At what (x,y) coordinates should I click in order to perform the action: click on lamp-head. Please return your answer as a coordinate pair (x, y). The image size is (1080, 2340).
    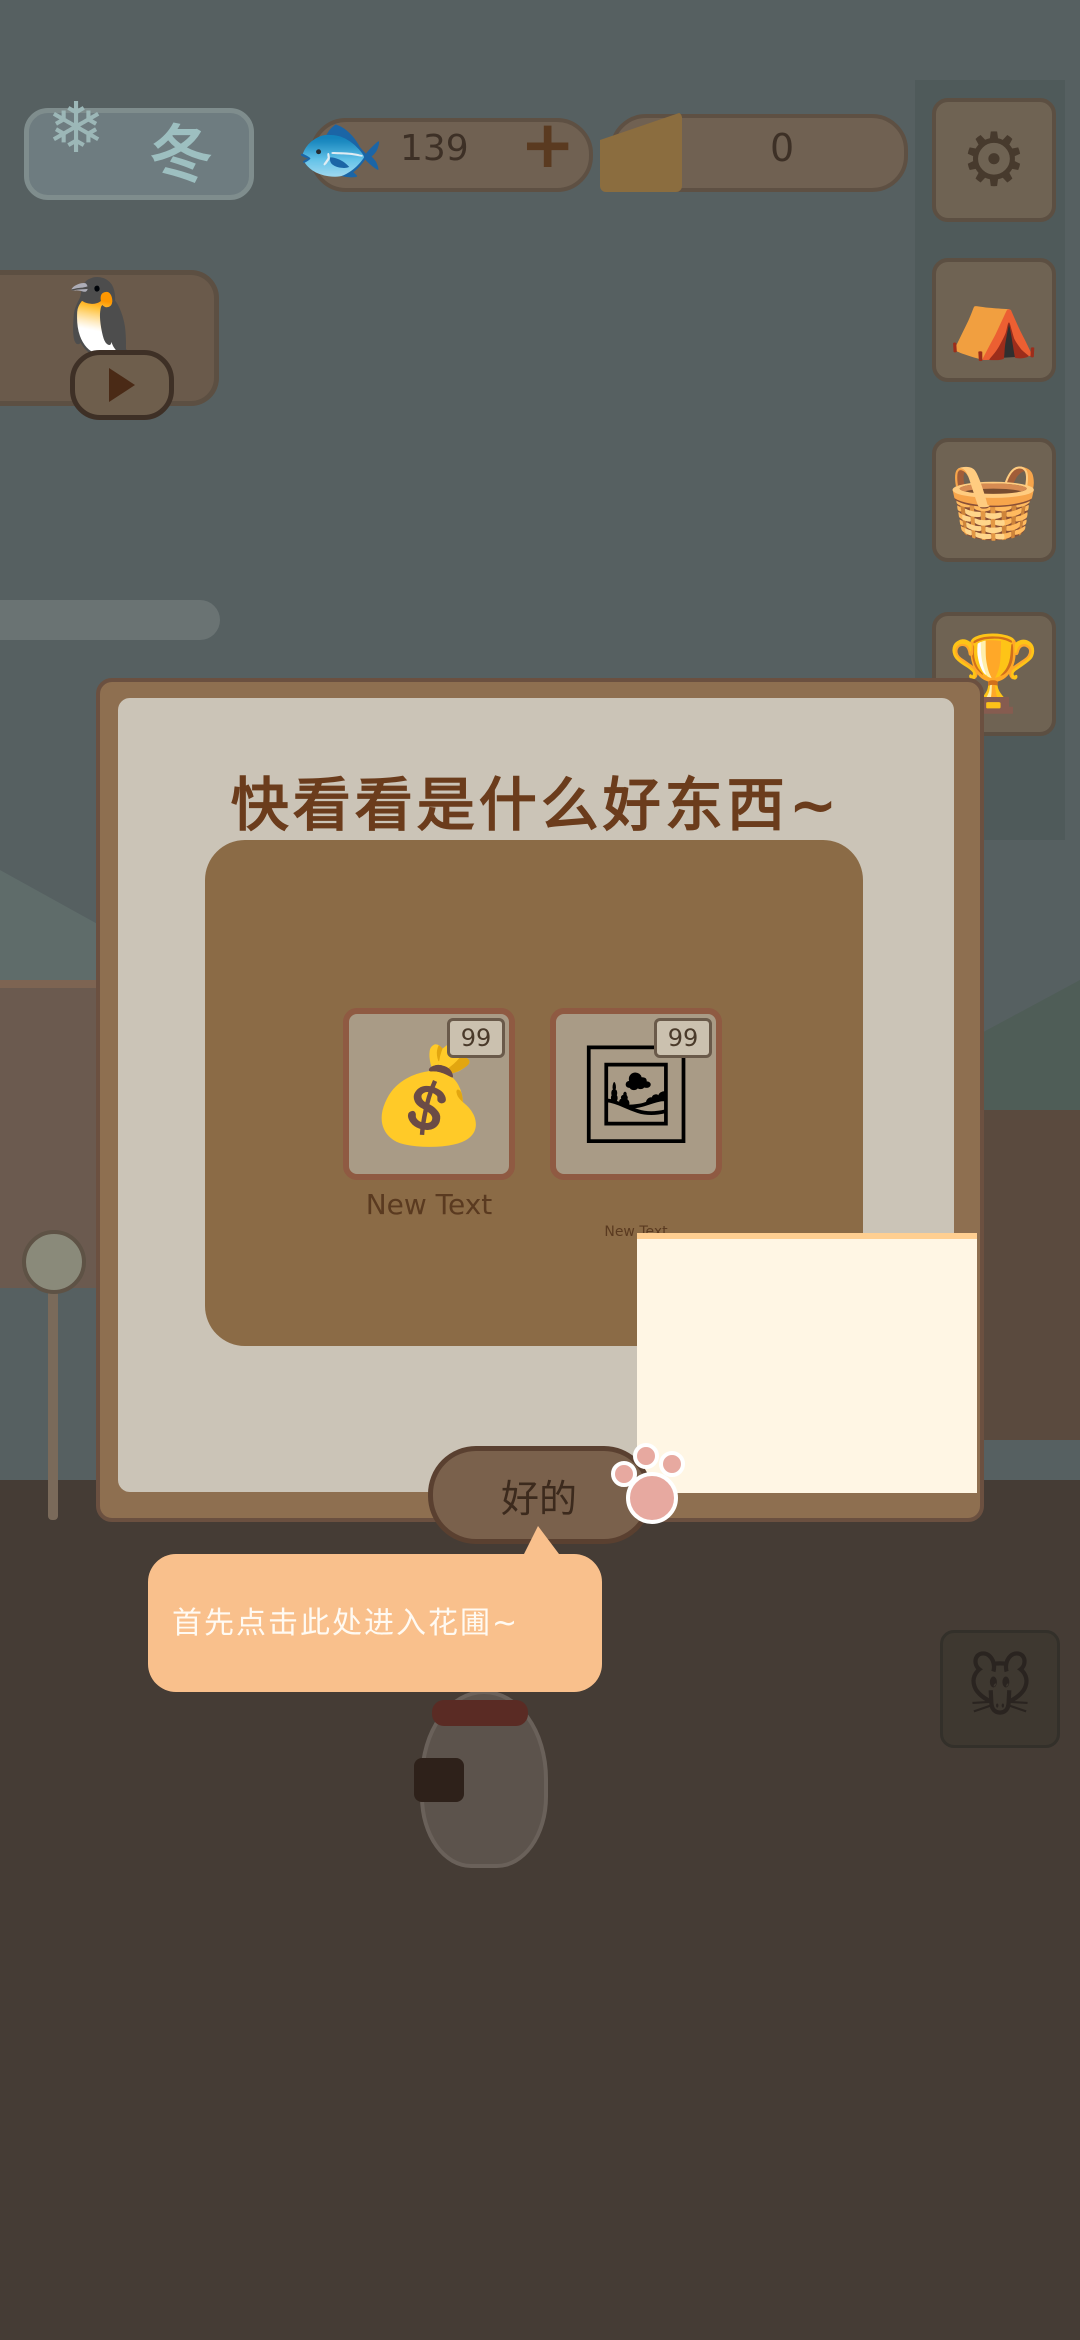
    Looking at the image, I should click on (54, 1262).